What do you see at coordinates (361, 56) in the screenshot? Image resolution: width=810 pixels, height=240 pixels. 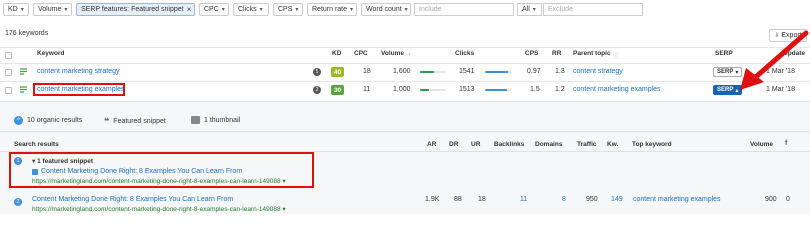 I see `col-cpc: CPC` at bounding box center [361, 56].